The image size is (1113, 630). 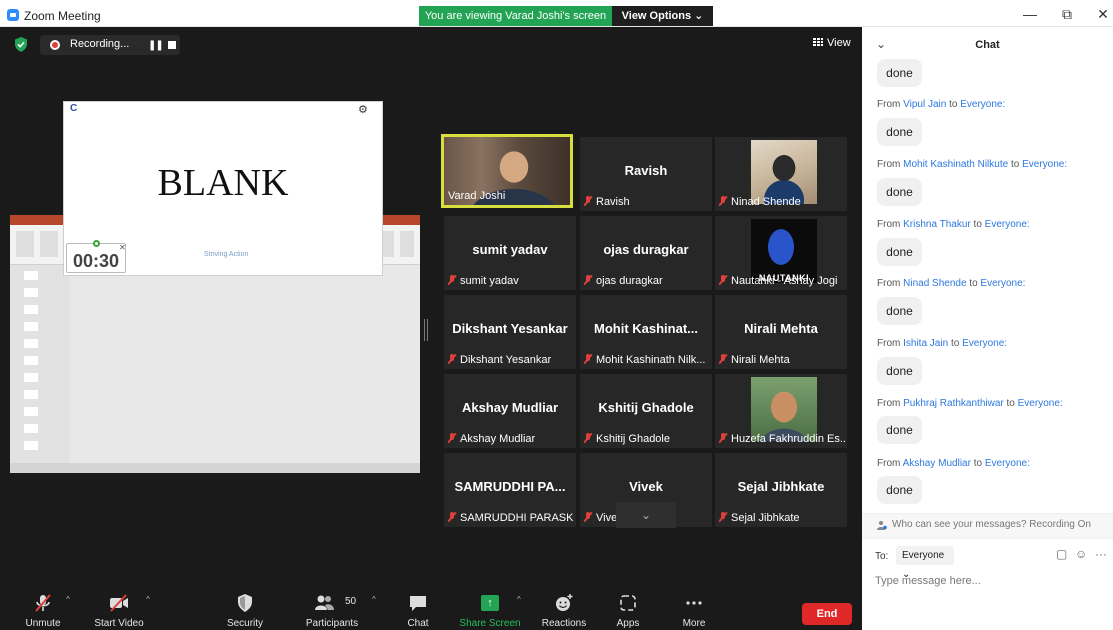 What do you see at coordinates (827, 614) in the screenshot?
I see `end-meeting-button: End` at bounding box center [827, 614].